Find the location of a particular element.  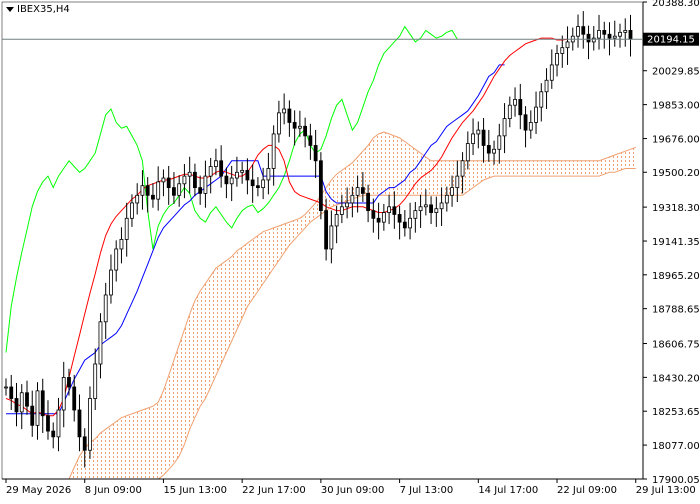

x-tick-label: 30 Jun 09:00 is located at coordinates (353, 490).